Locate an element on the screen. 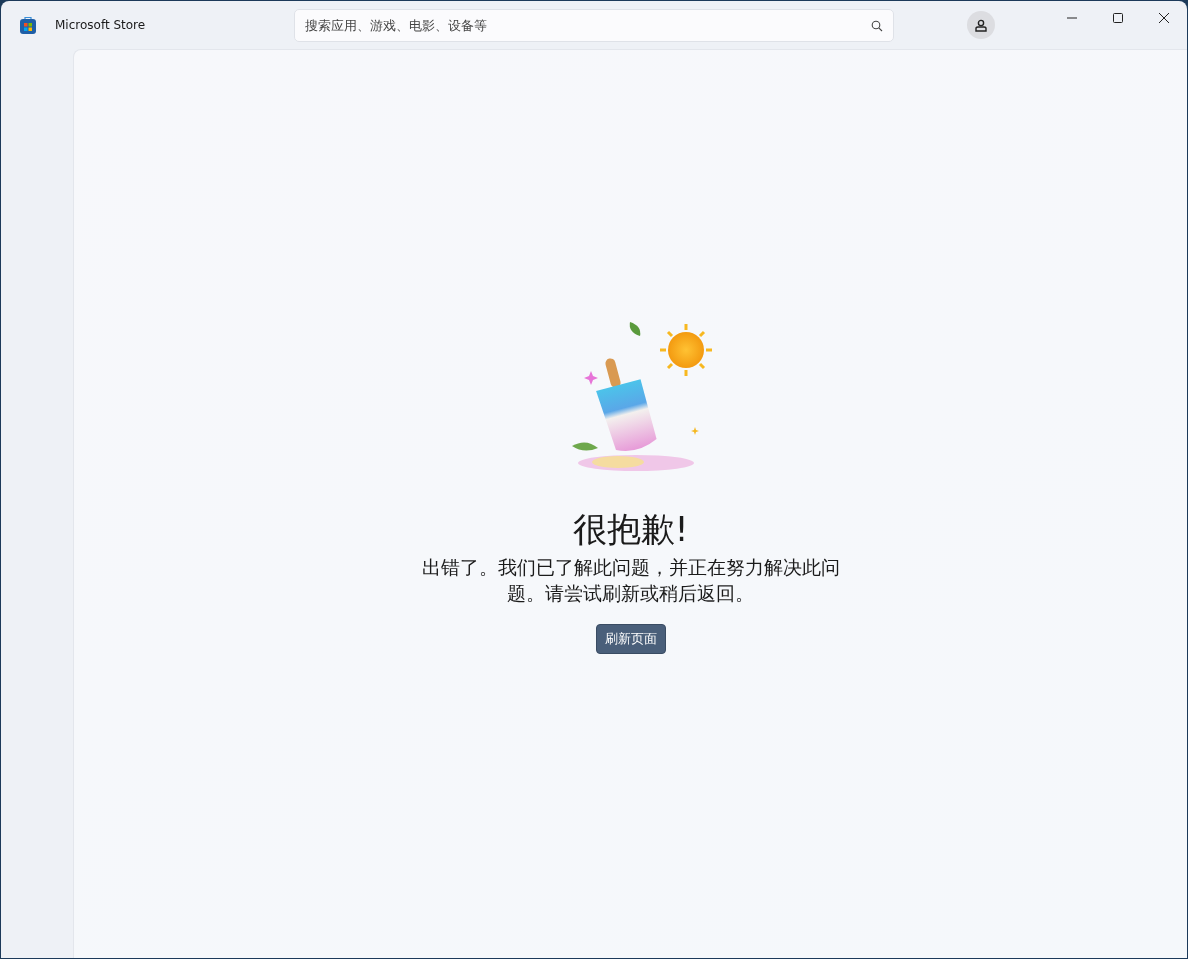 This screenshot has width=1188, height=959. person-icon is located at coordinates (981, 25).